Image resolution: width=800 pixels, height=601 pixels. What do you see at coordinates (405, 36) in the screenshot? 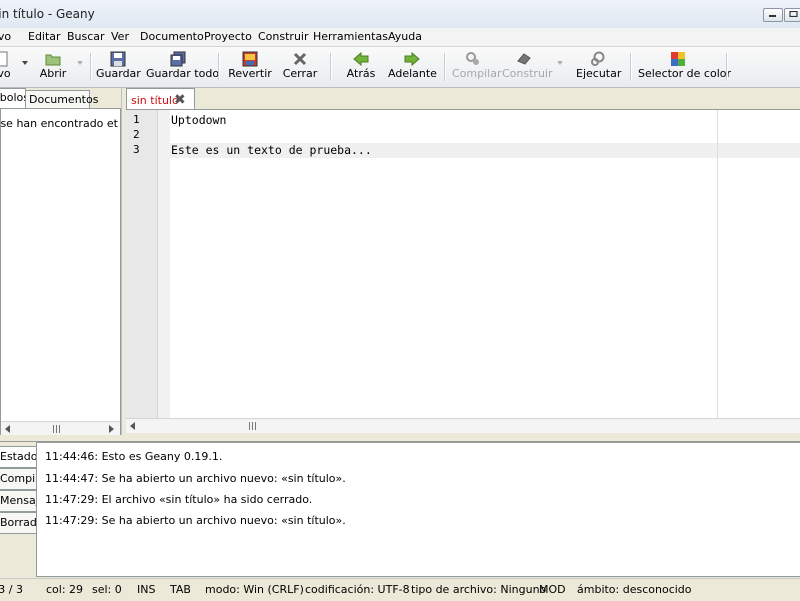
I see `menu-ayuda: Ayuda` at bounding box center [405, 36].